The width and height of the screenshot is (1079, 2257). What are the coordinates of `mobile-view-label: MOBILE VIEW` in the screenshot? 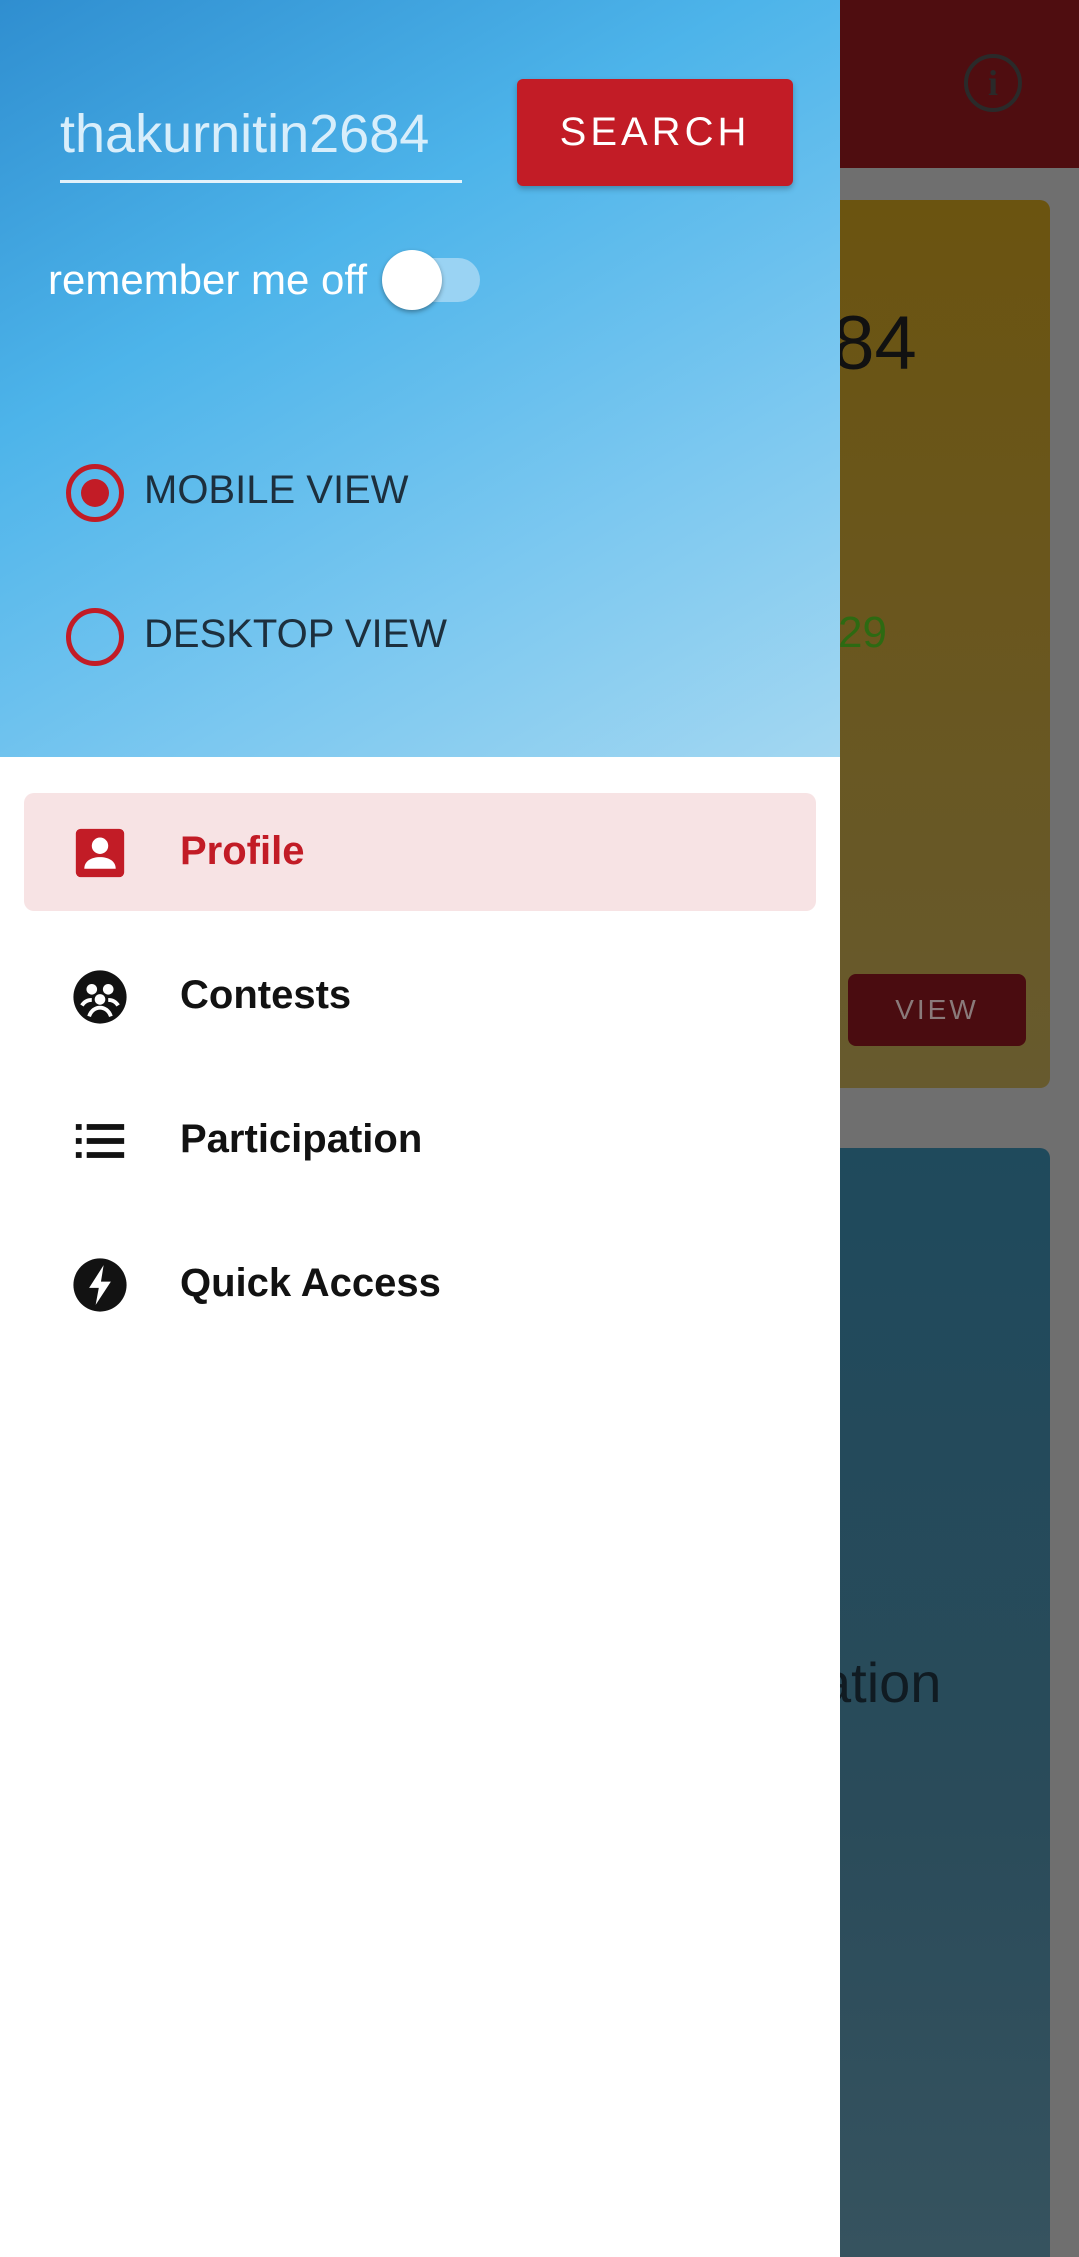 It's located at (276, 490).